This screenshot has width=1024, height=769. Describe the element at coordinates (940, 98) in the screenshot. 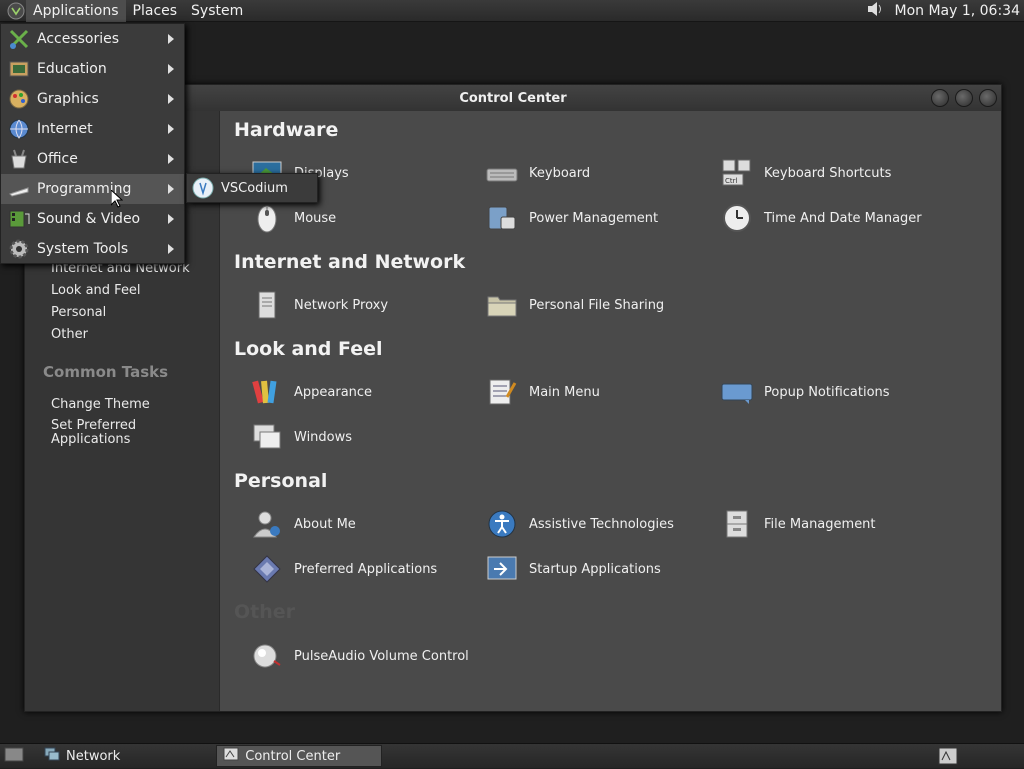

I see `minimize-button` at that location.